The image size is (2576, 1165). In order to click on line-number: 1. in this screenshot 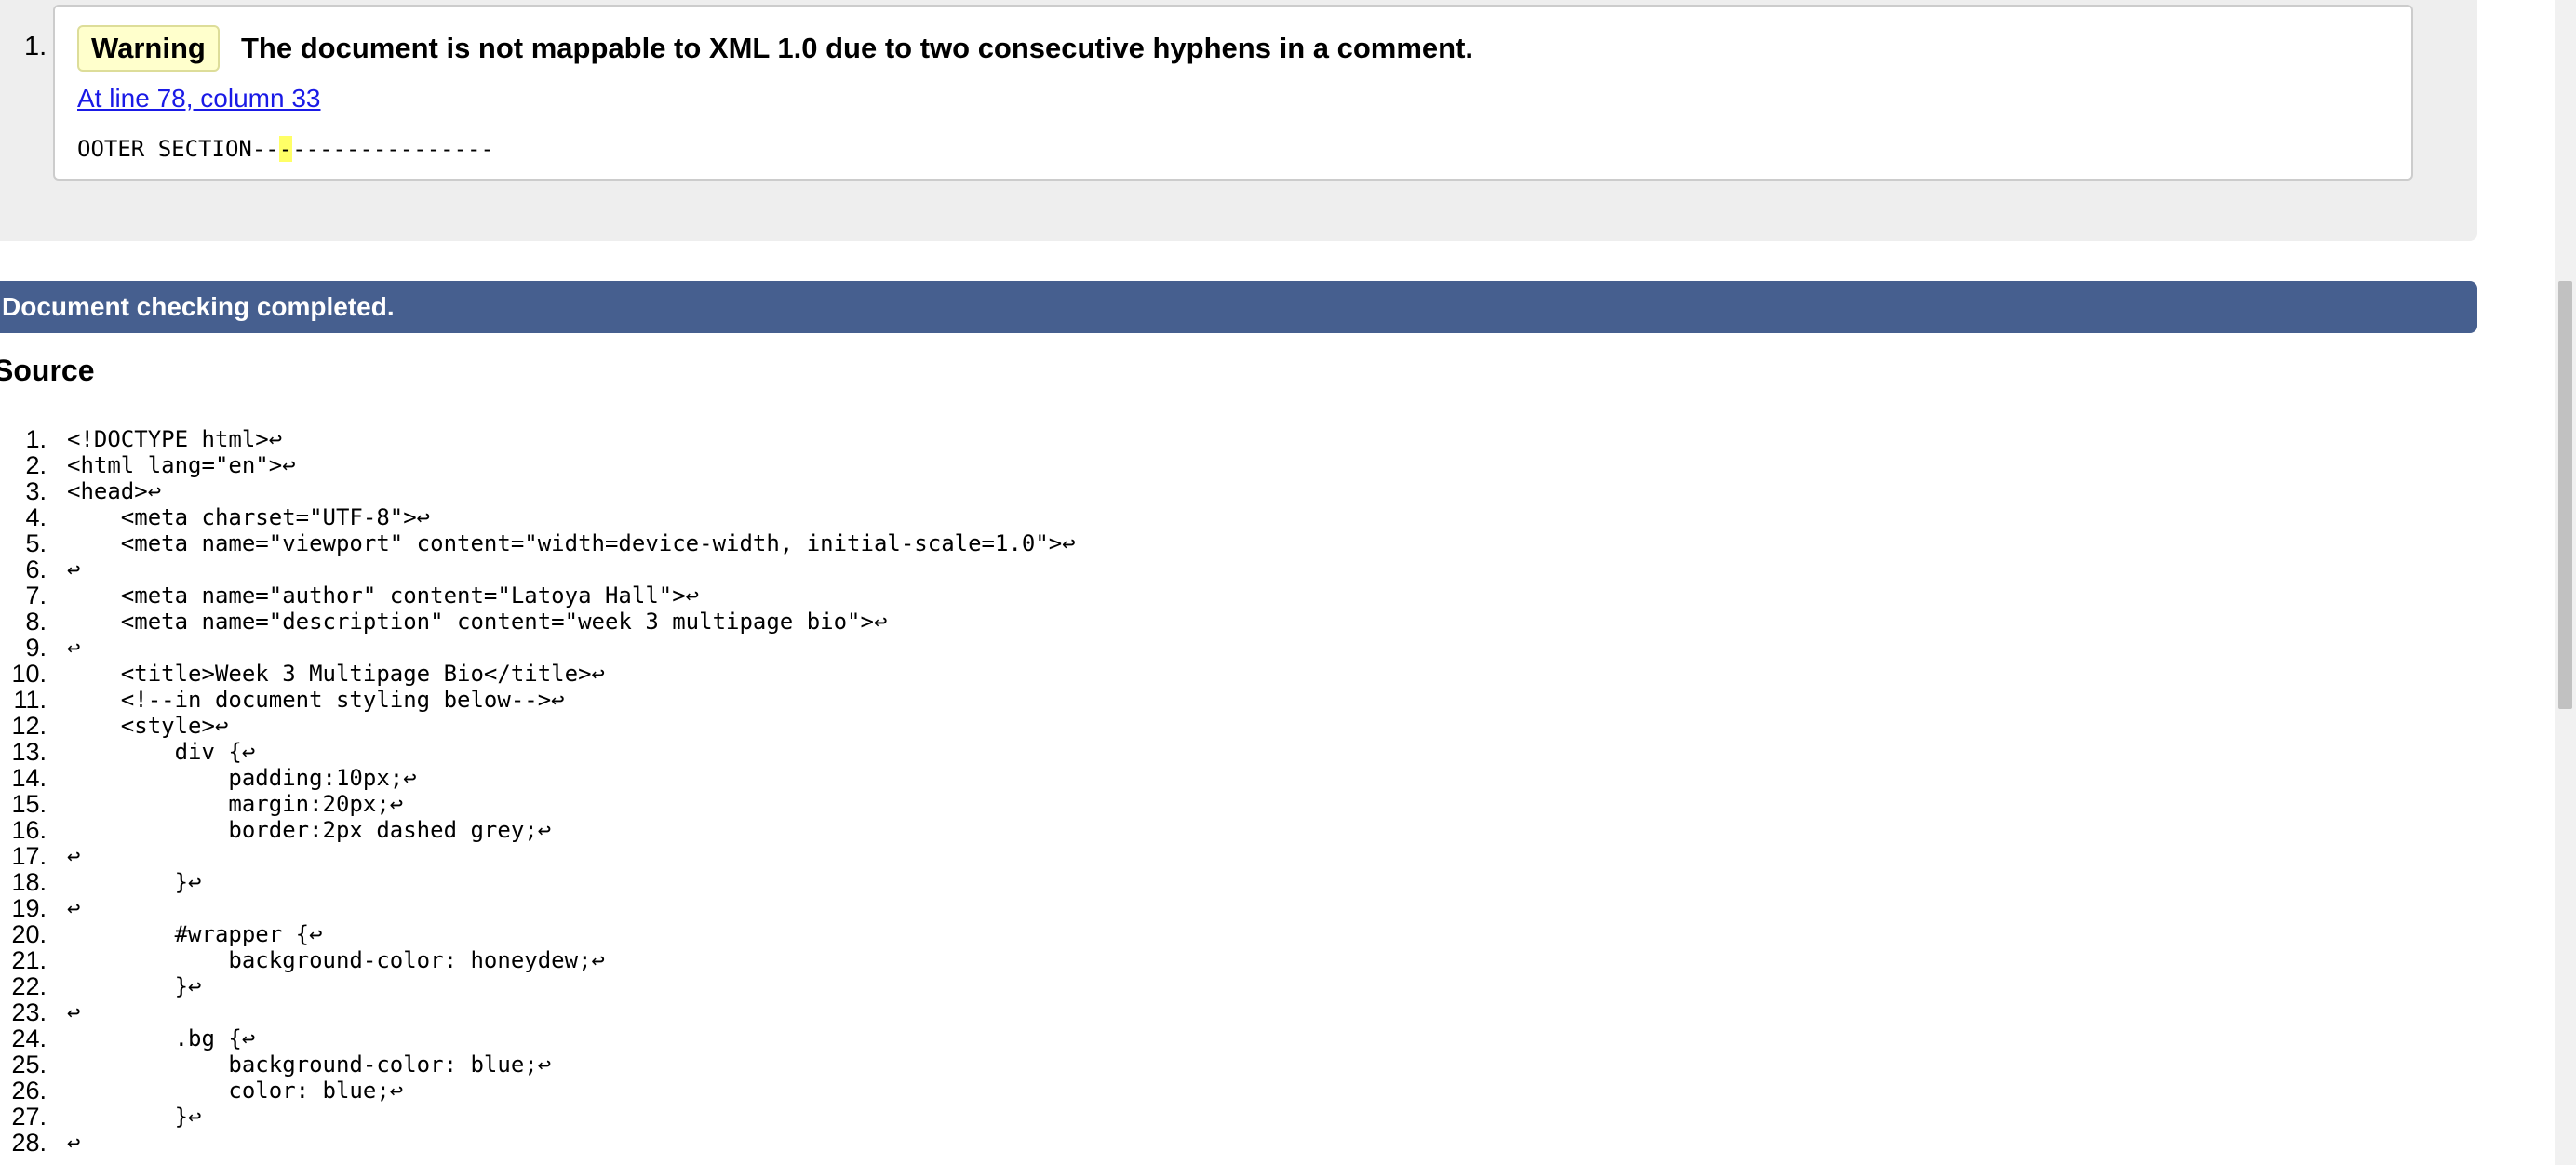, I will do `click(36, 439)`.